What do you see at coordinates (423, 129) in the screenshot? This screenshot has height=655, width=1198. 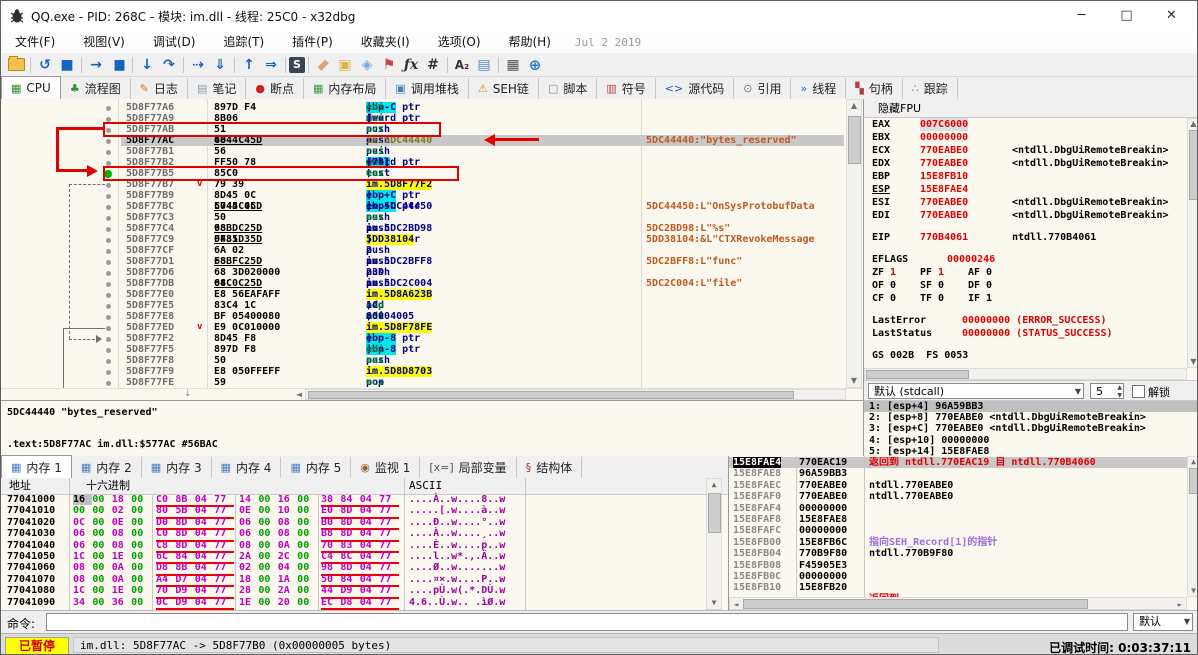 I see `disasm-row: 5D8F77AB 51 push ecx` at bounding box center [423, 129].